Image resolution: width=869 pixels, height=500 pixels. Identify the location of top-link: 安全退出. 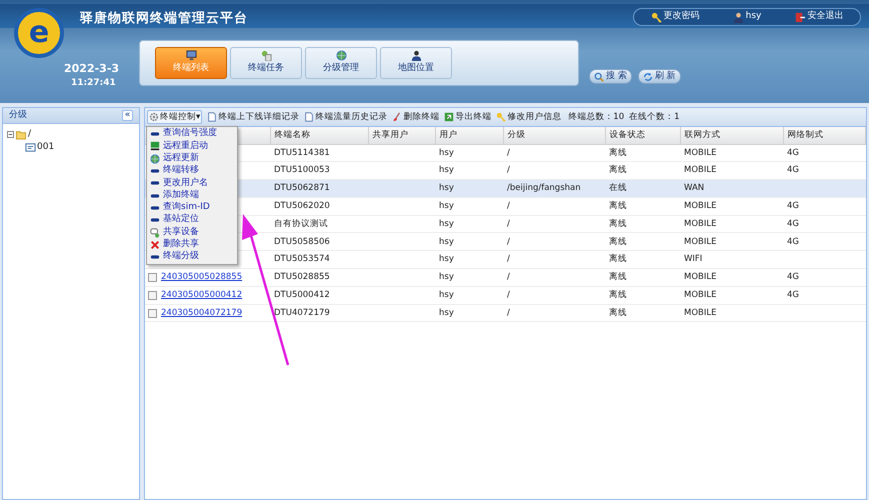
(819, 17).